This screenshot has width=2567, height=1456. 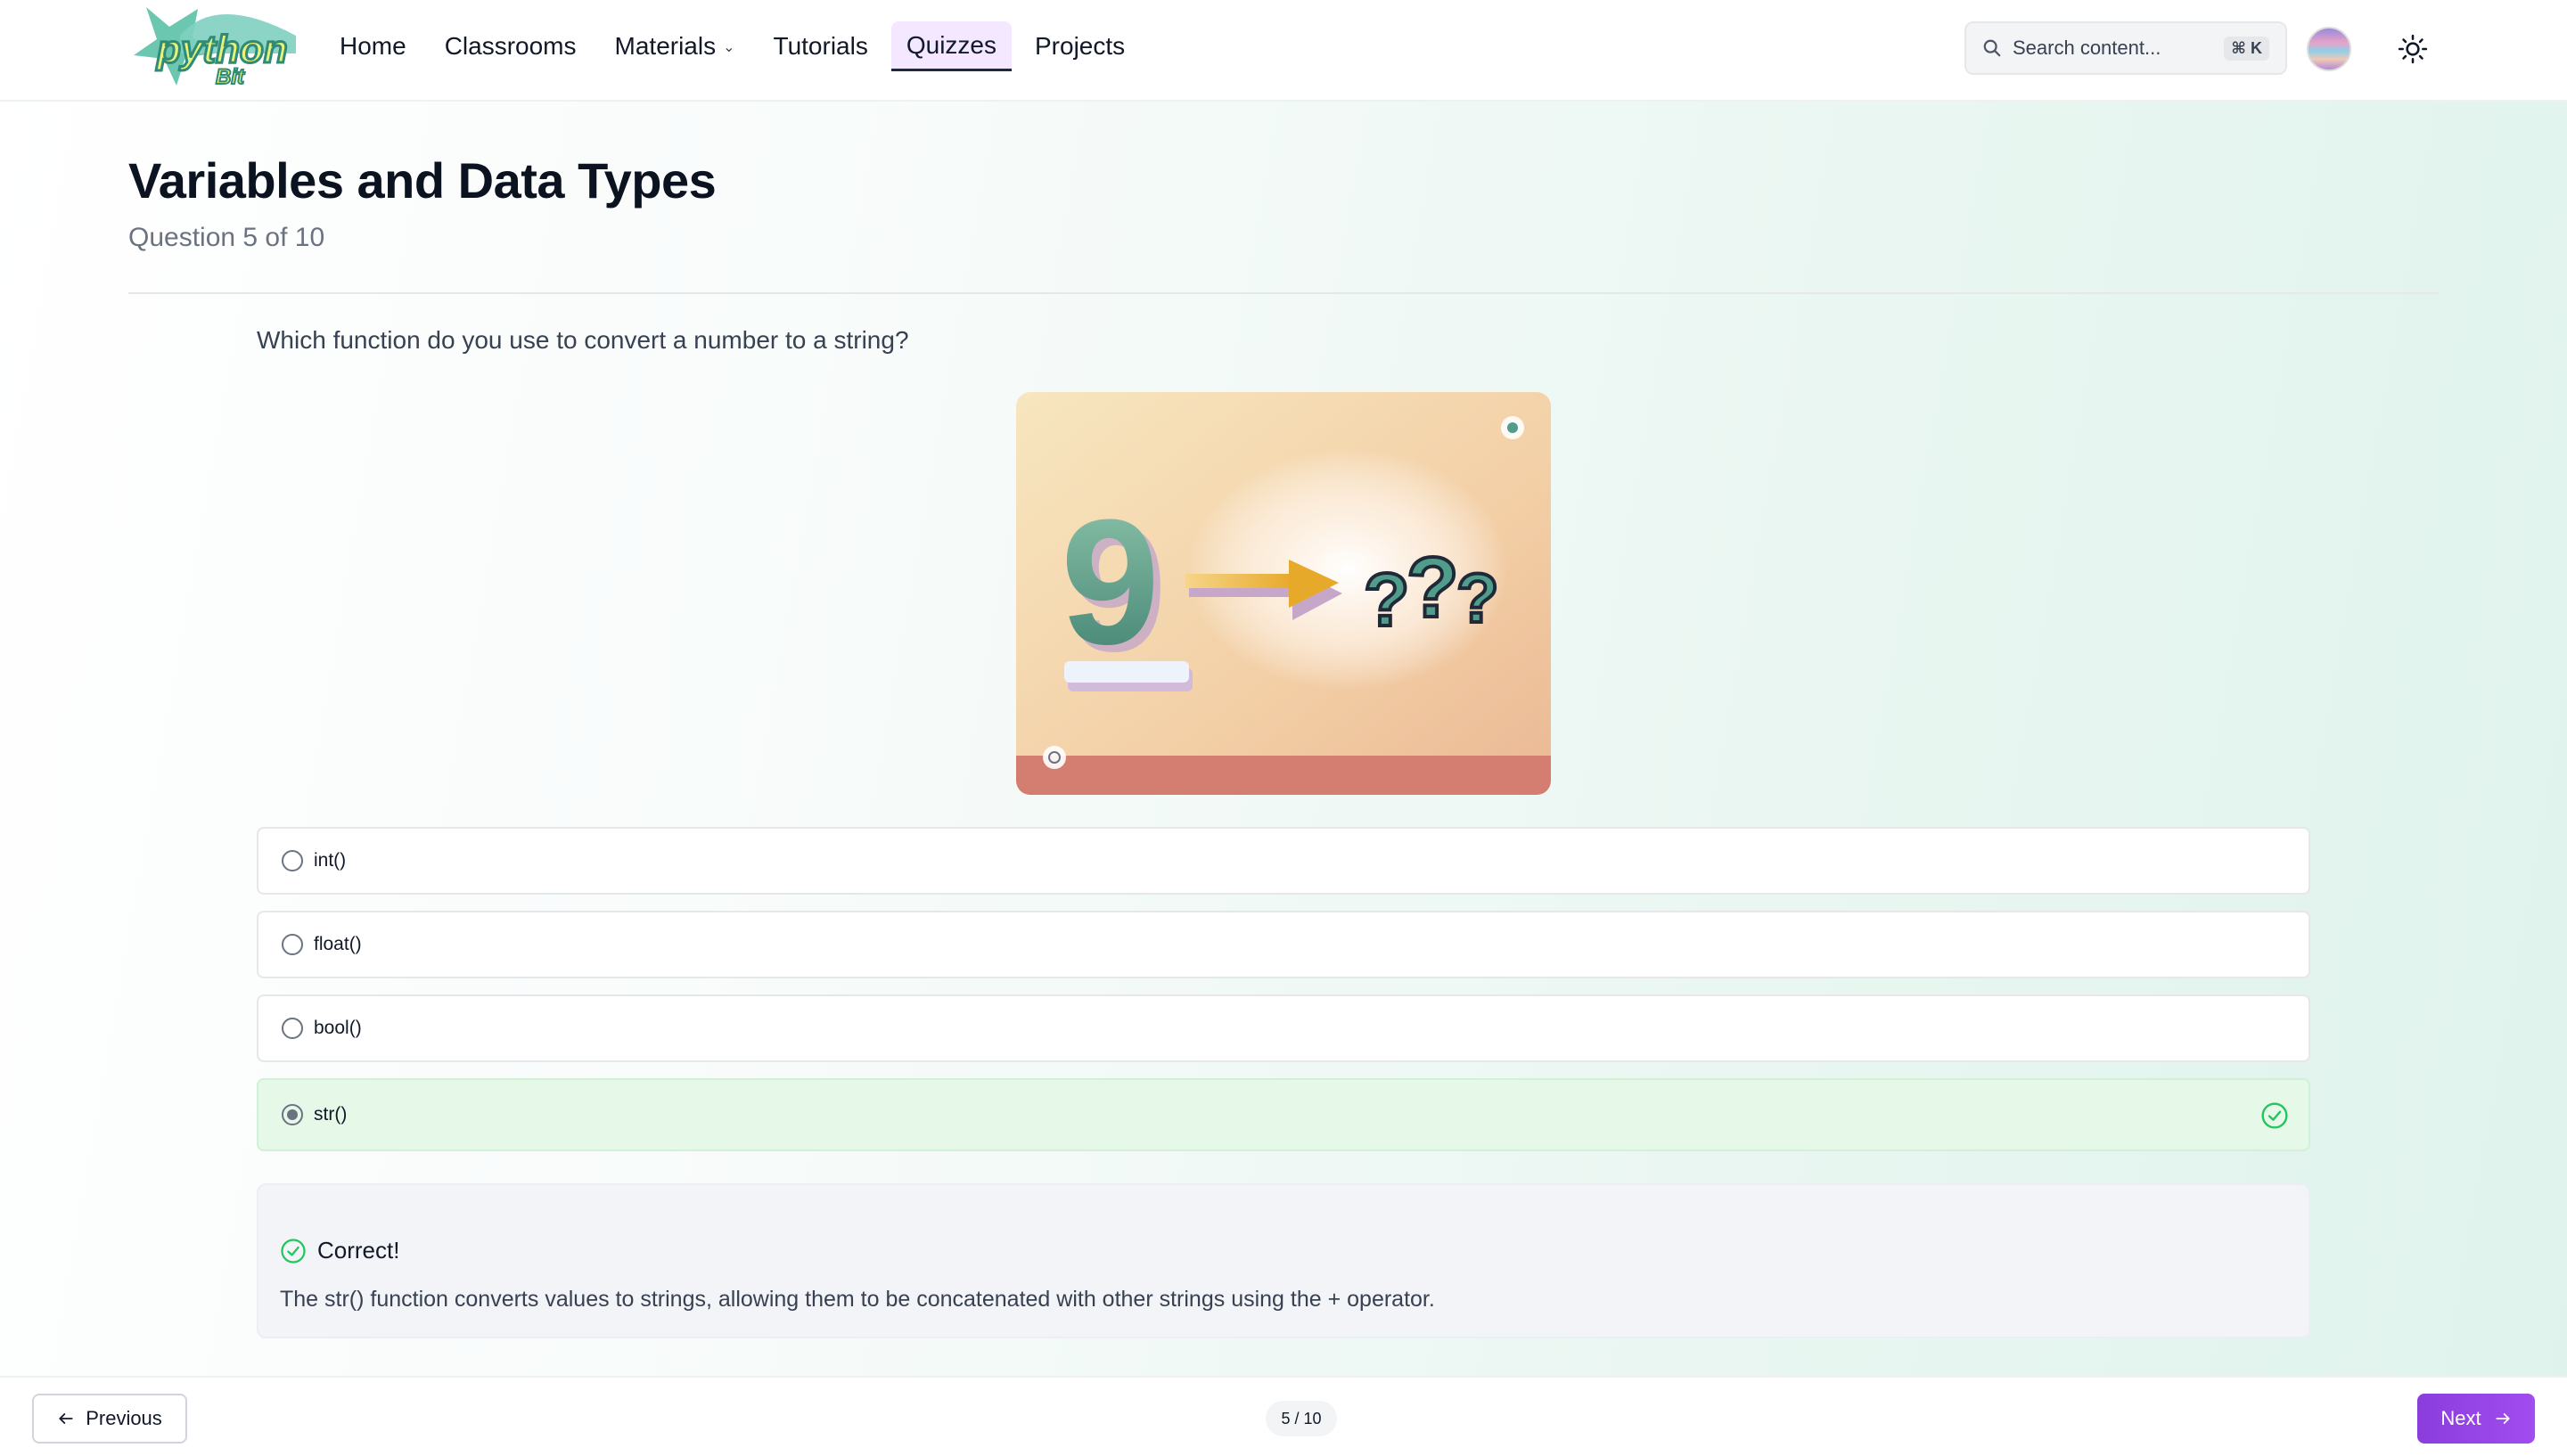 What do you see at coordinates (331, 860) in the screenshot?
I see `option-label: int()` at bounding box center [331, 860].